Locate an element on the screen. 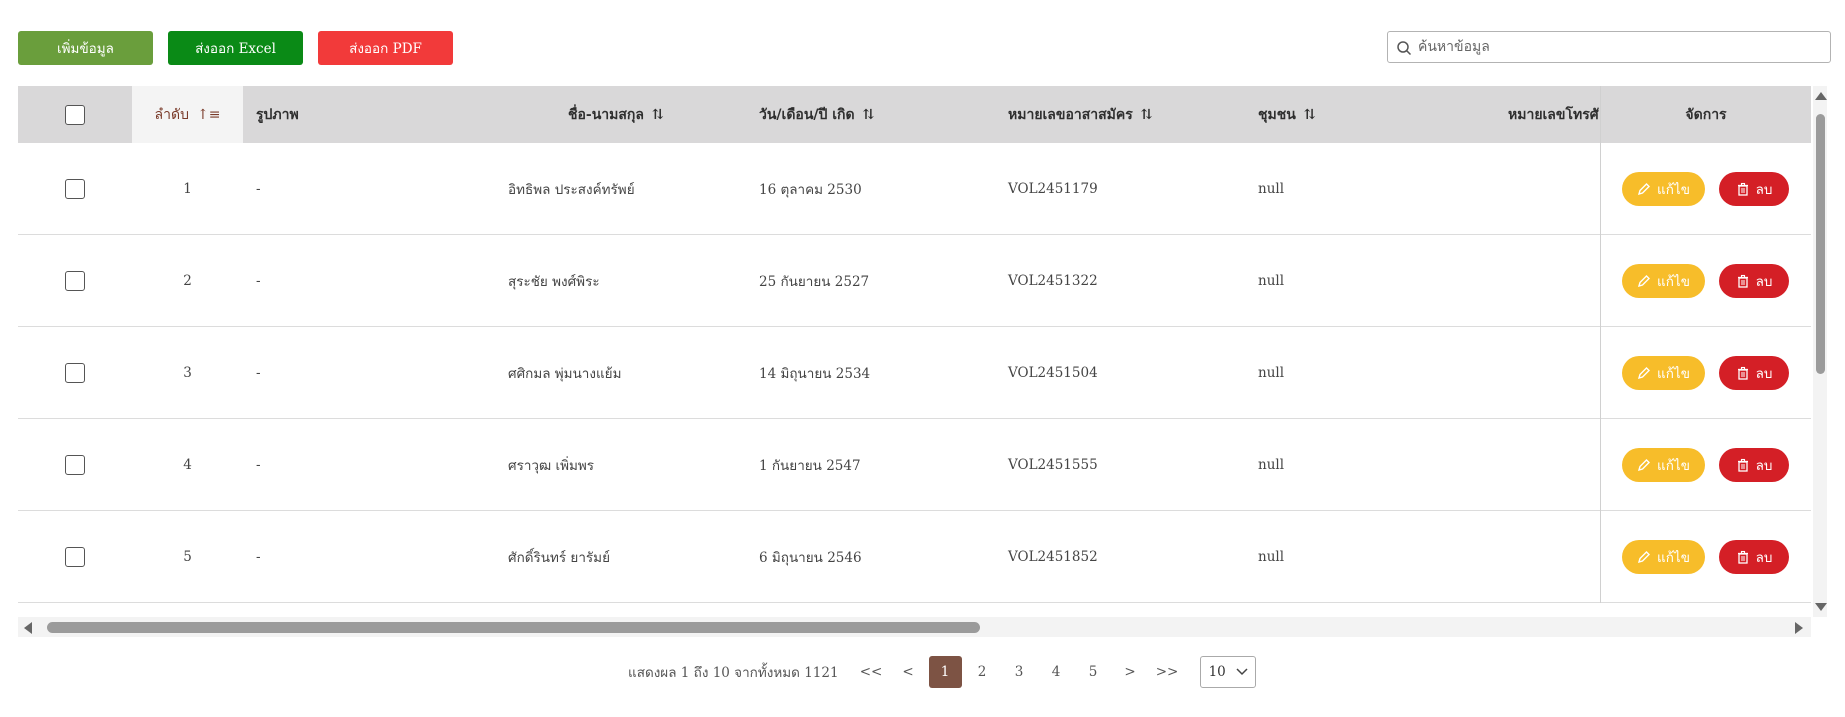 The image size is (1845, 717). header-phone-label: หมายเลขโทรศั is located at coordinates (1553, 114).